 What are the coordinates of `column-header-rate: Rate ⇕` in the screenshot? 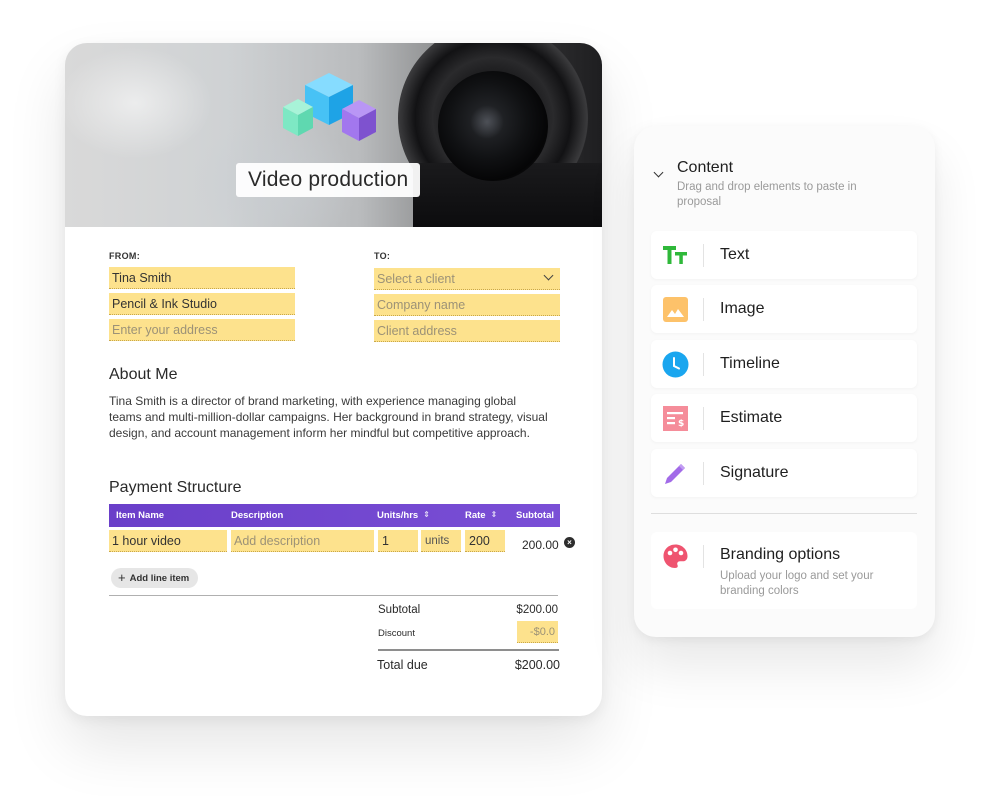 It's located at (481, 515).